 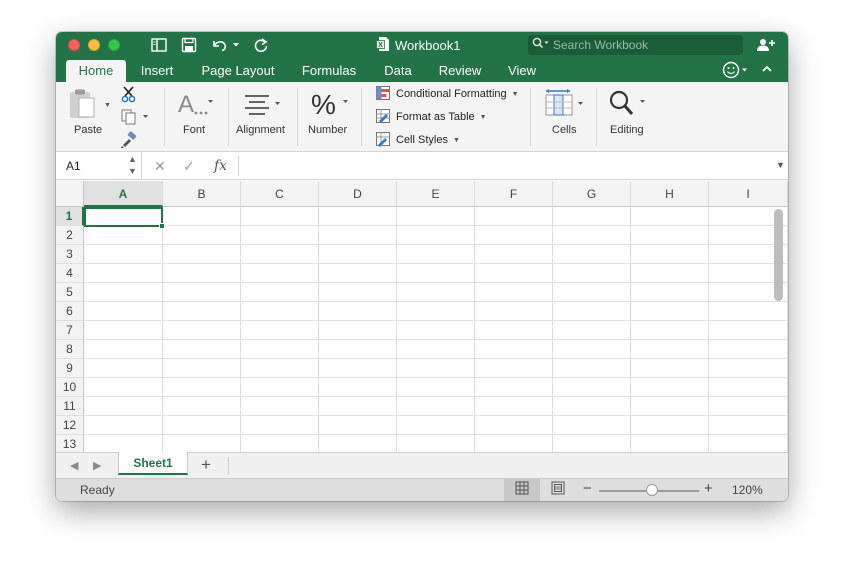 What do you see at coordinates (767, 69) in the screenshot?
I see `collapse-ribbon-icon` at bounding box center [767, 69].